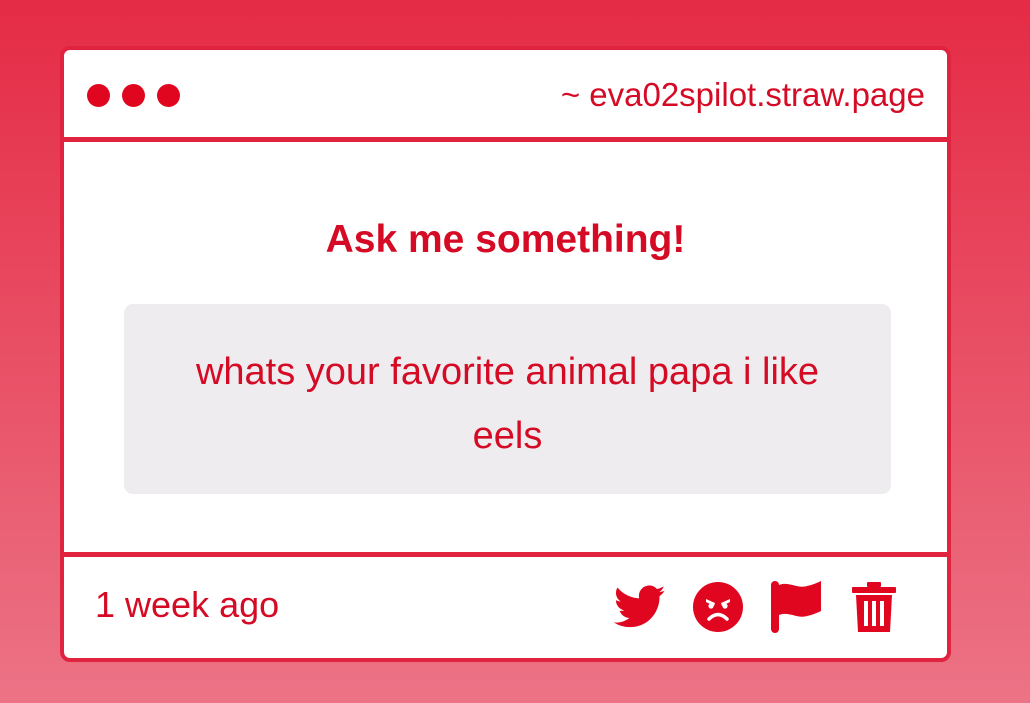  I want to click on share-twitter-button, so click(640, 607).